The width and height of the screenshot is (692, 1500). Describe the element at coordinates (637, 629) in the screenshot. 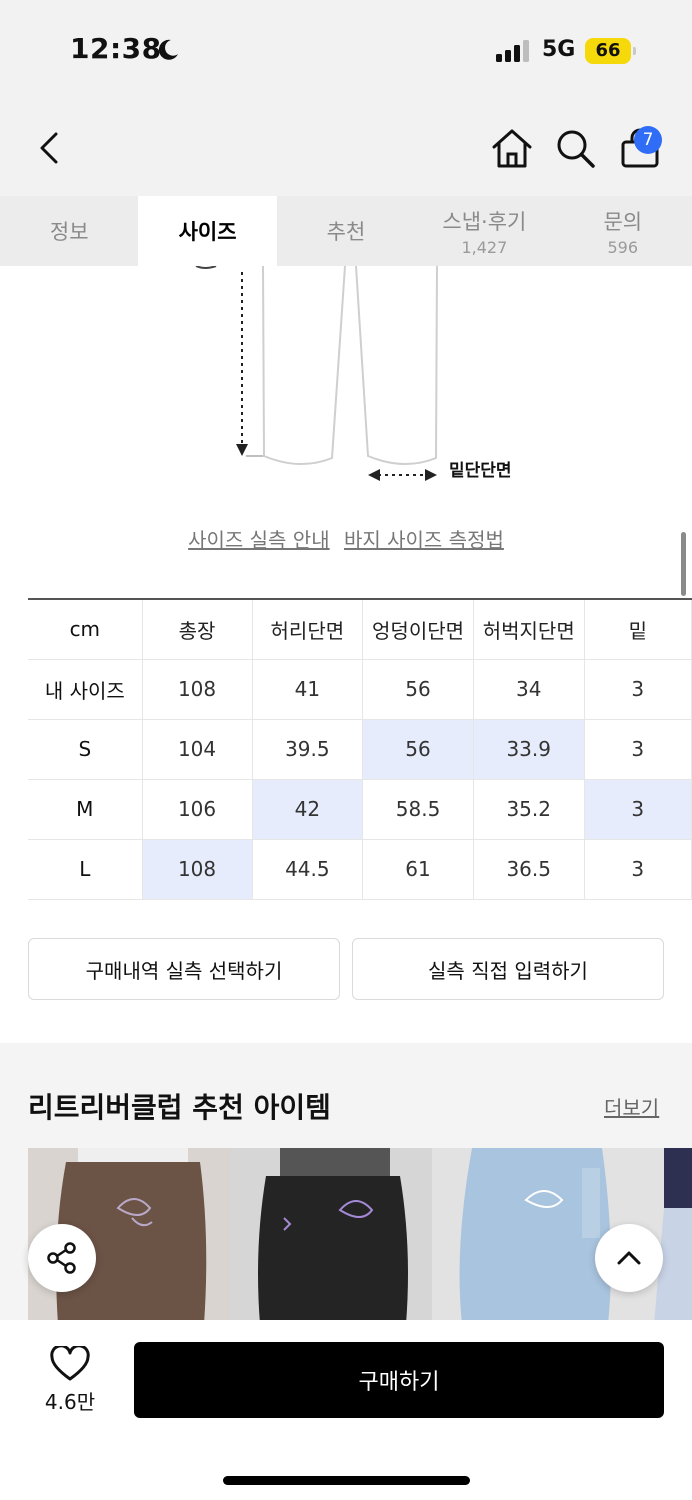

I see `table-header: 밑` at that location.